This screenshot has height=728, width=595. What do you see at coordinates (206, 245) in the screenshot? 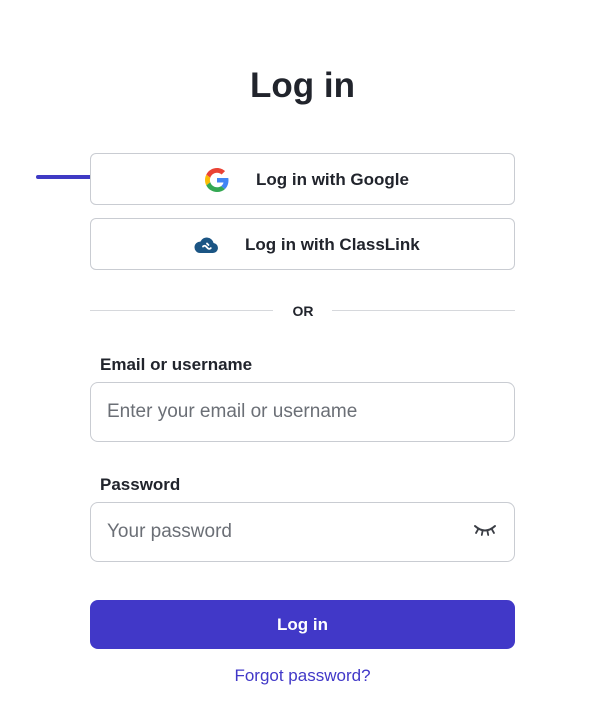
I see `classlink-icon` at bounding box center [206, 245].